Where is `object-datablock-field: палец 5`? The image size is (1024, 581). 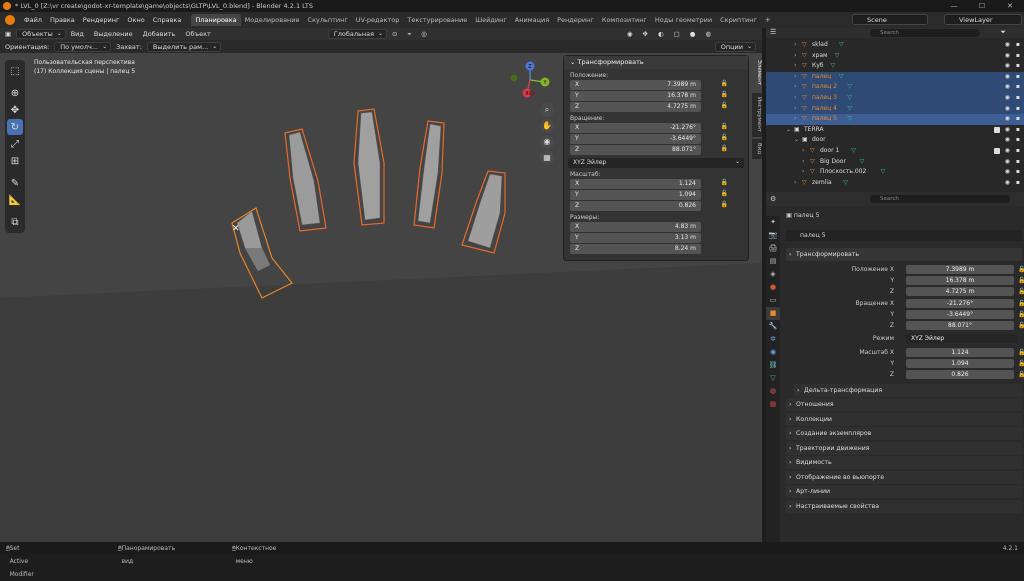
object-datablock-field: палец 5 is located at coordinates (904, 235).